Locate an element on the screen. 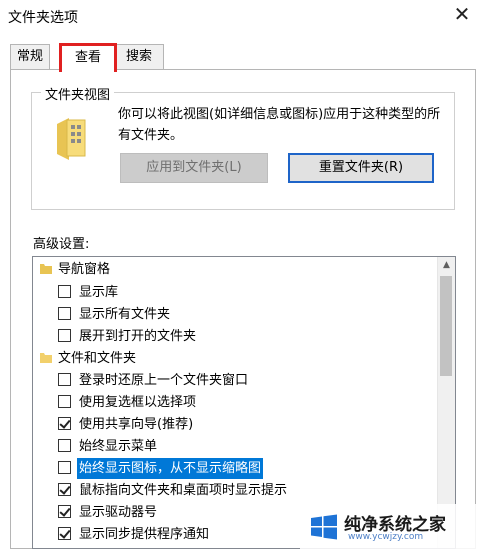 Image resolution: width=482 pixels, height=549 pixels. windows-logo-icon is located at coordinates (324, 527).